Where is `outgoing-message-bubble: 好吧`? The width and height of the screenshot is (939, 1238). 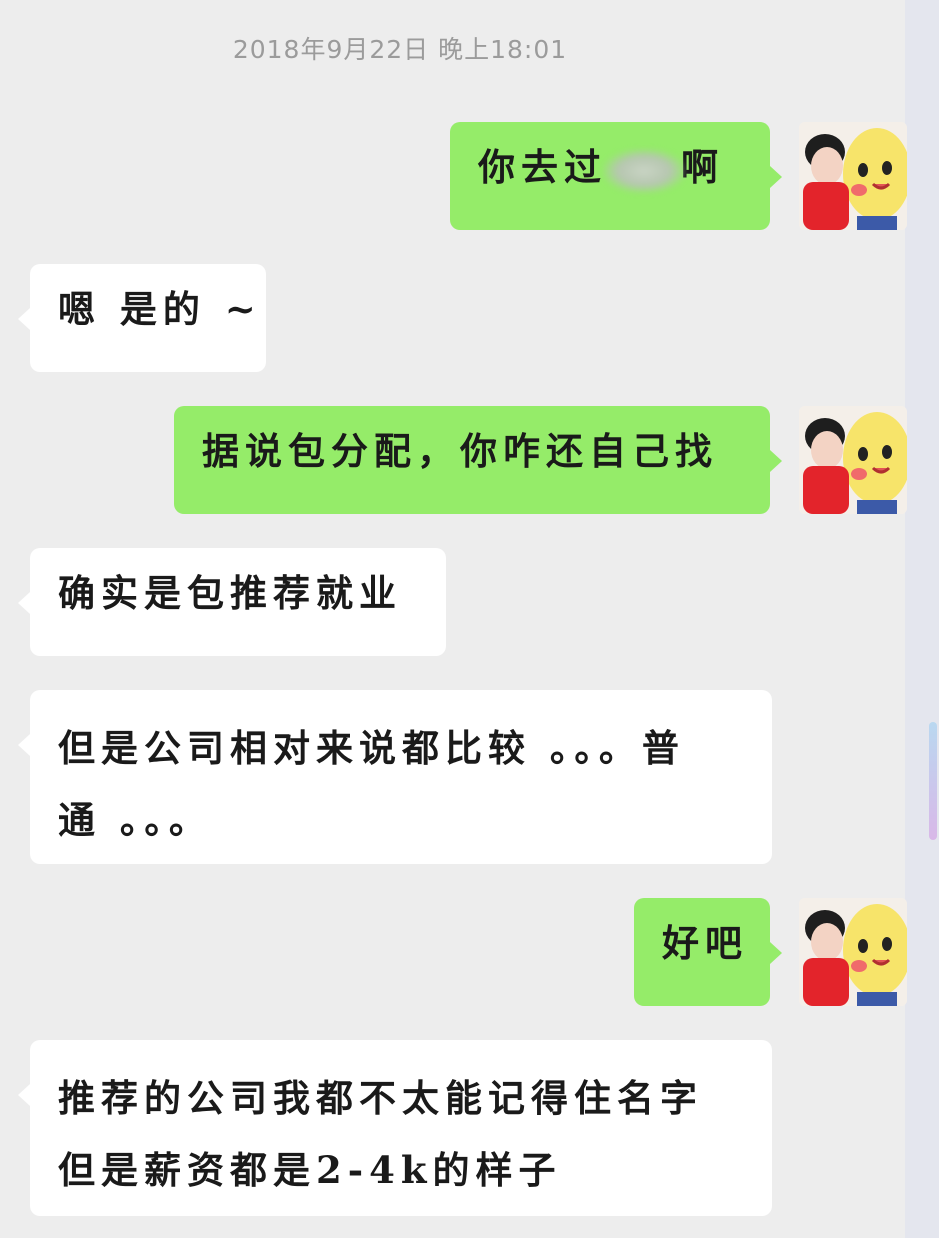 outgoing-message-bubble: 好吧 is located at coordinates (708, 952).